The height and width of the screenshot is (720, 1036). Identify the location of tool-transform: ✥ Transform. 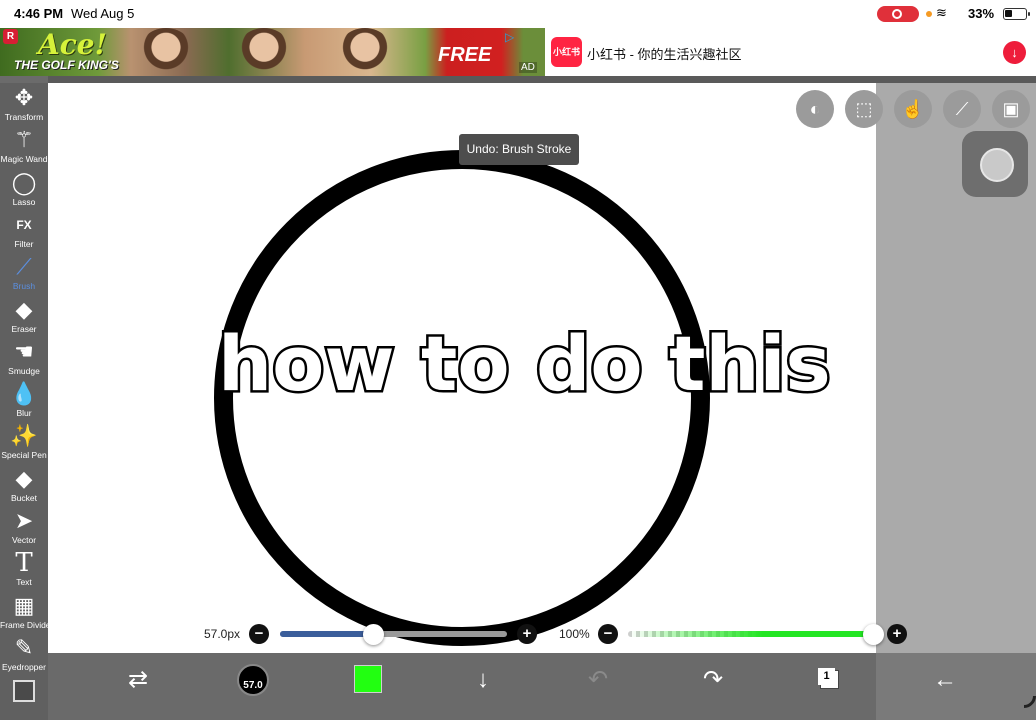
(24, 105).